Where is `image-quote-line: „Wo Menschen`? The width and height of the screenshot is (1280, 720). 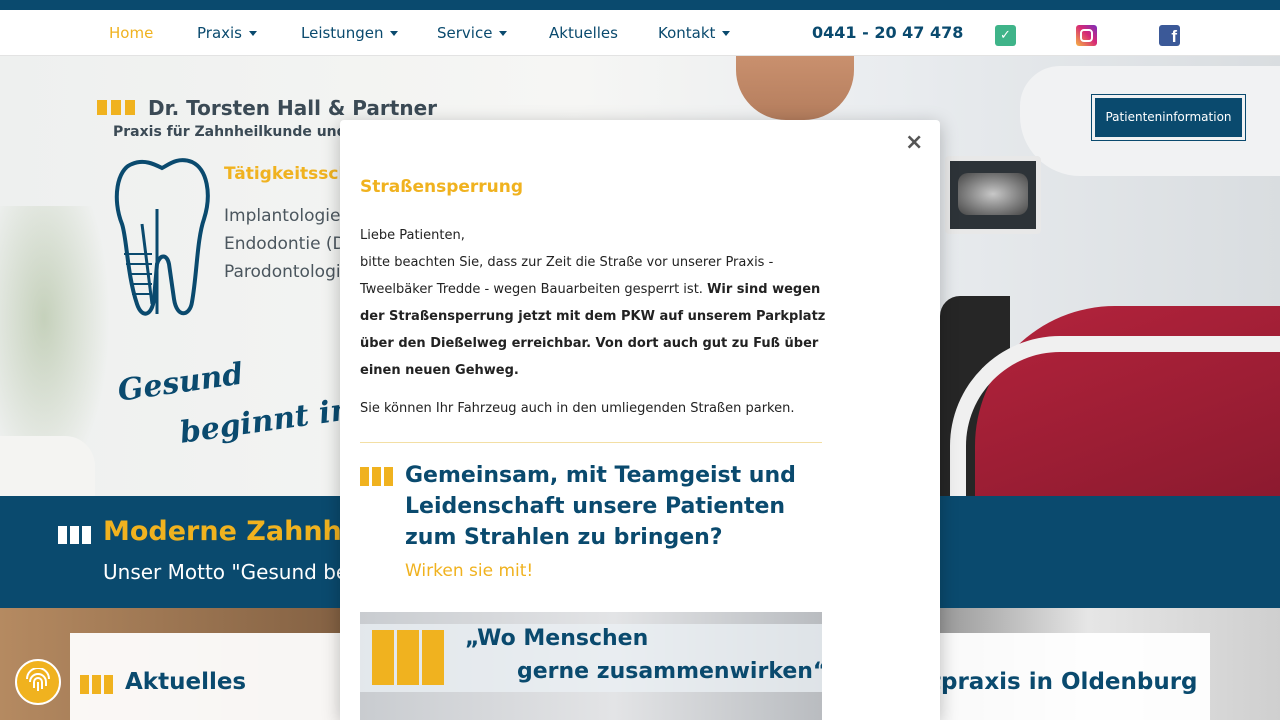
image-quote-line: „Wo Menschen is located at coordinates (557, 638).